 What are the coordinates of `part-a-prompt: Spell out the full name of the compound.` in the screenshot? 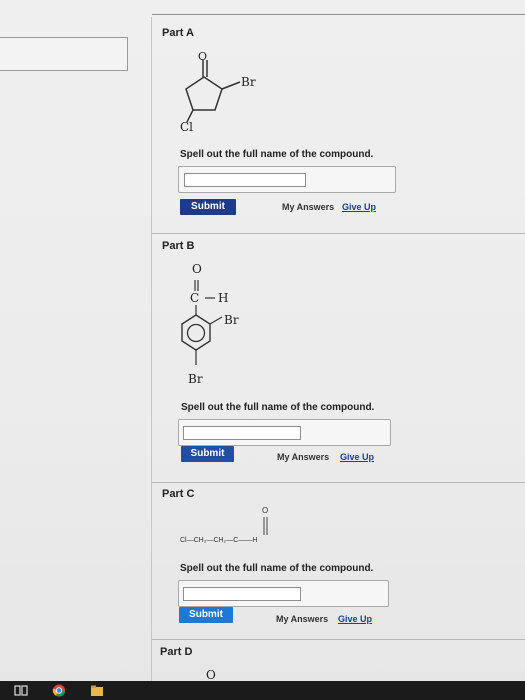 It's located at (277, 154).